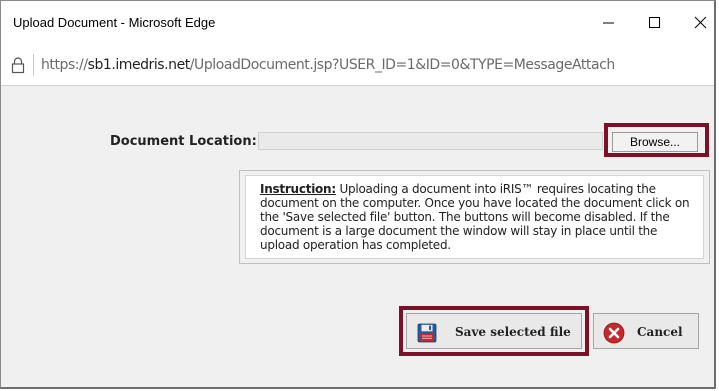  I want to click on document-location-label: Document Location:, so click(183, 141).